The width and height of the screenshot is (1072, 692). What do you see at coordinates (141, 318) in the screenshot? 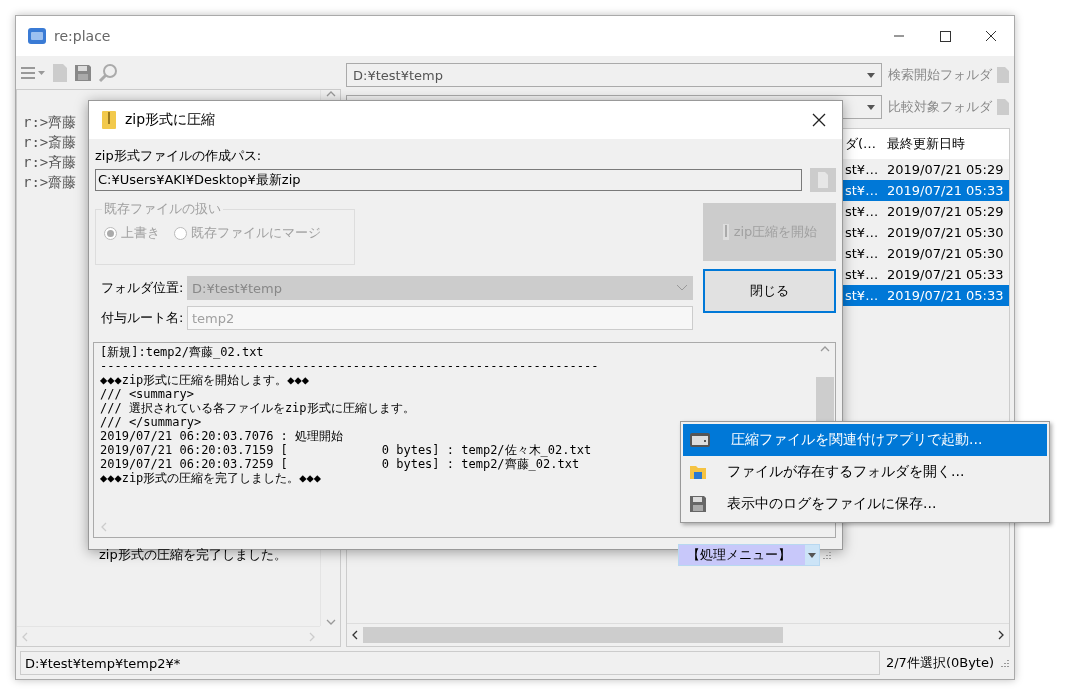
I see `field-label: 付与ルート名:` at bounding box center [141, 318].